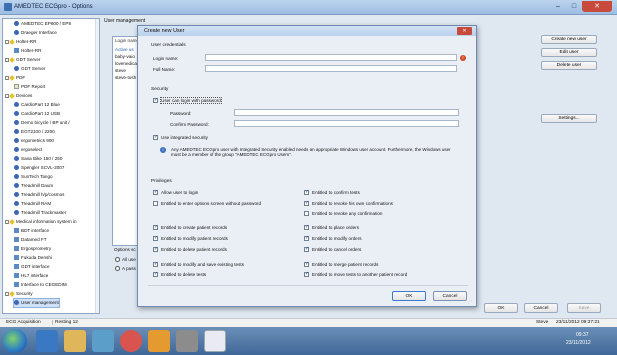 The height and width of the screenshot is (355, 617). I want to click on tree-item: ergoselect, so click(28, 150).